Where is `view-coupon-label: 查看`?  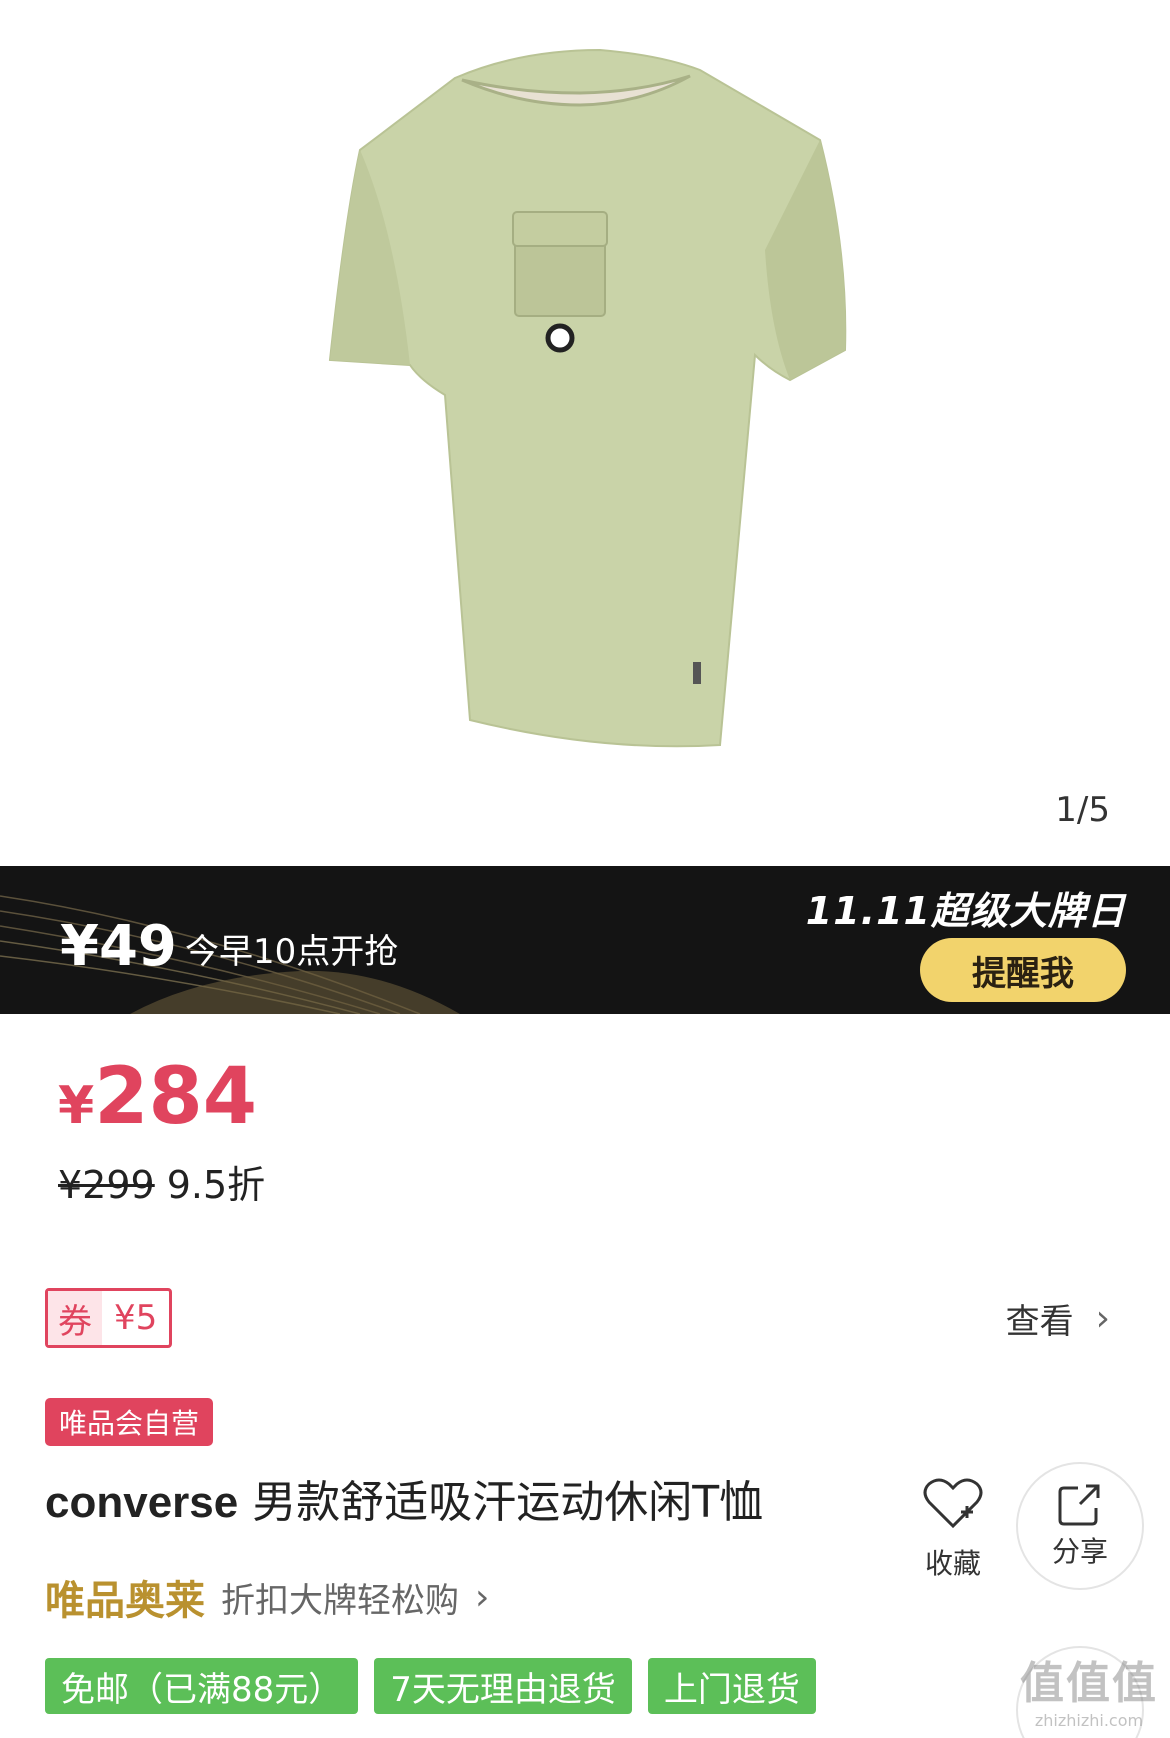 view-coupon-label: 查看 is located at coordinates (1039, 1322).